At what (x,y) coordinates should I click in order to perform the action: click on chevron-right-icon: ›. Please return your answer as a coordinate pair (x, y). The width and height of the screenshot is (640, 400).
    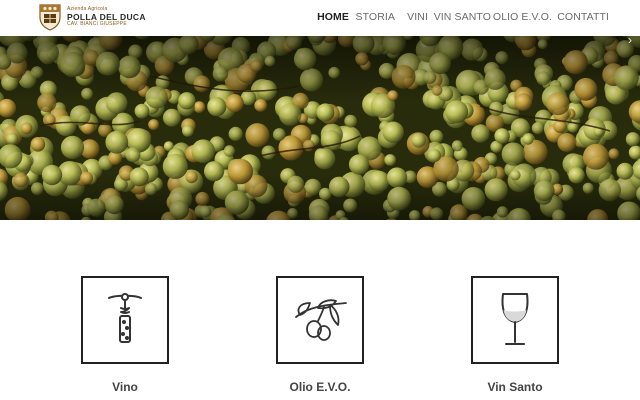
    Looking at the image, I should click on (630, 41).